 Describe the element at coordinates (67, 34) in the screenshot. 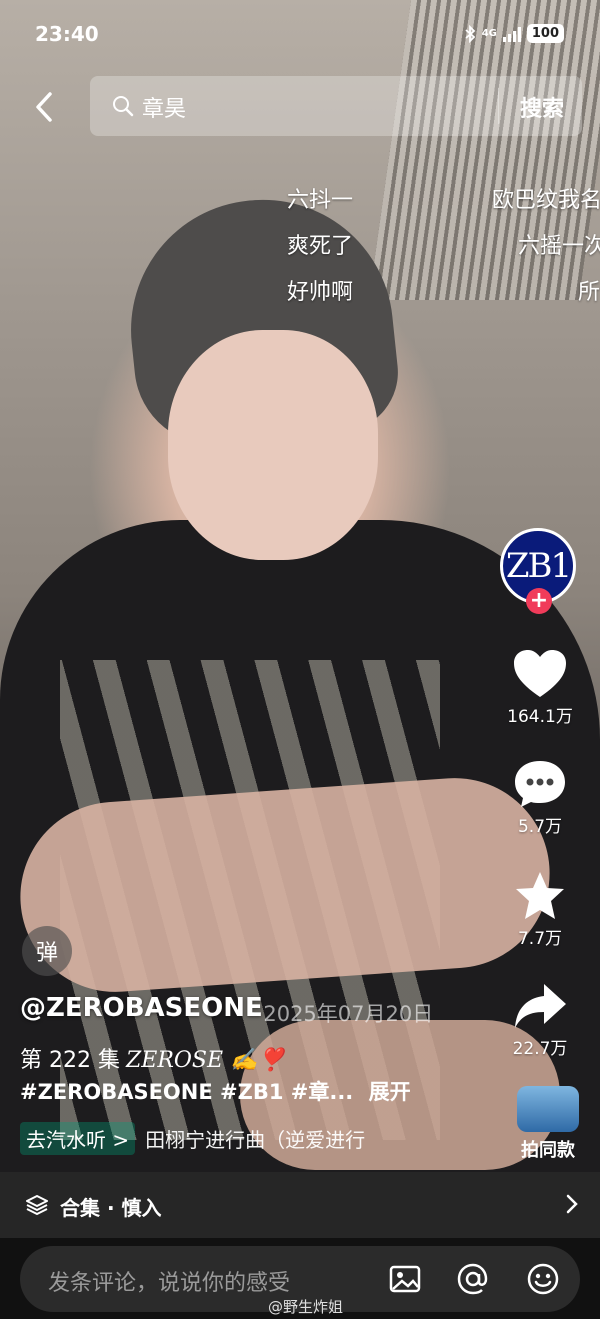

I see `clock: 23:40` at that location.